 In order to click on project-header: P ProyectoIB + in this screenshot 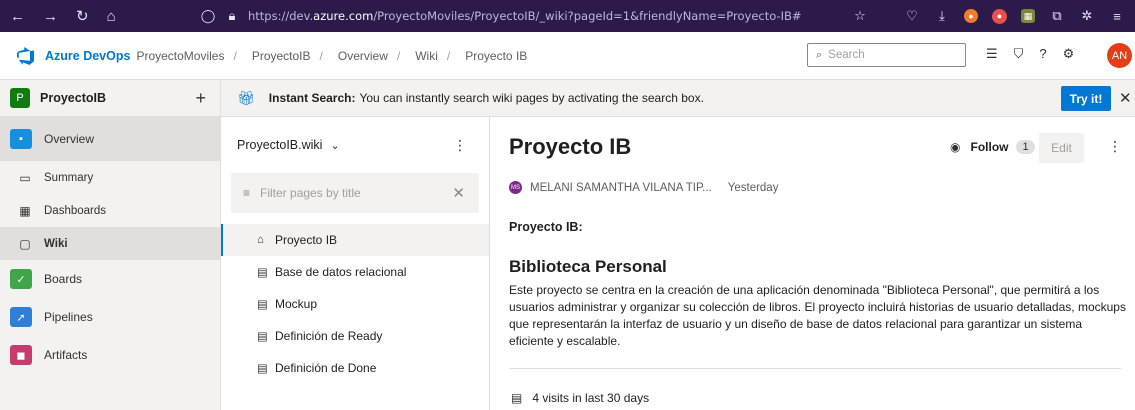, I will do `click(110, 98)`.